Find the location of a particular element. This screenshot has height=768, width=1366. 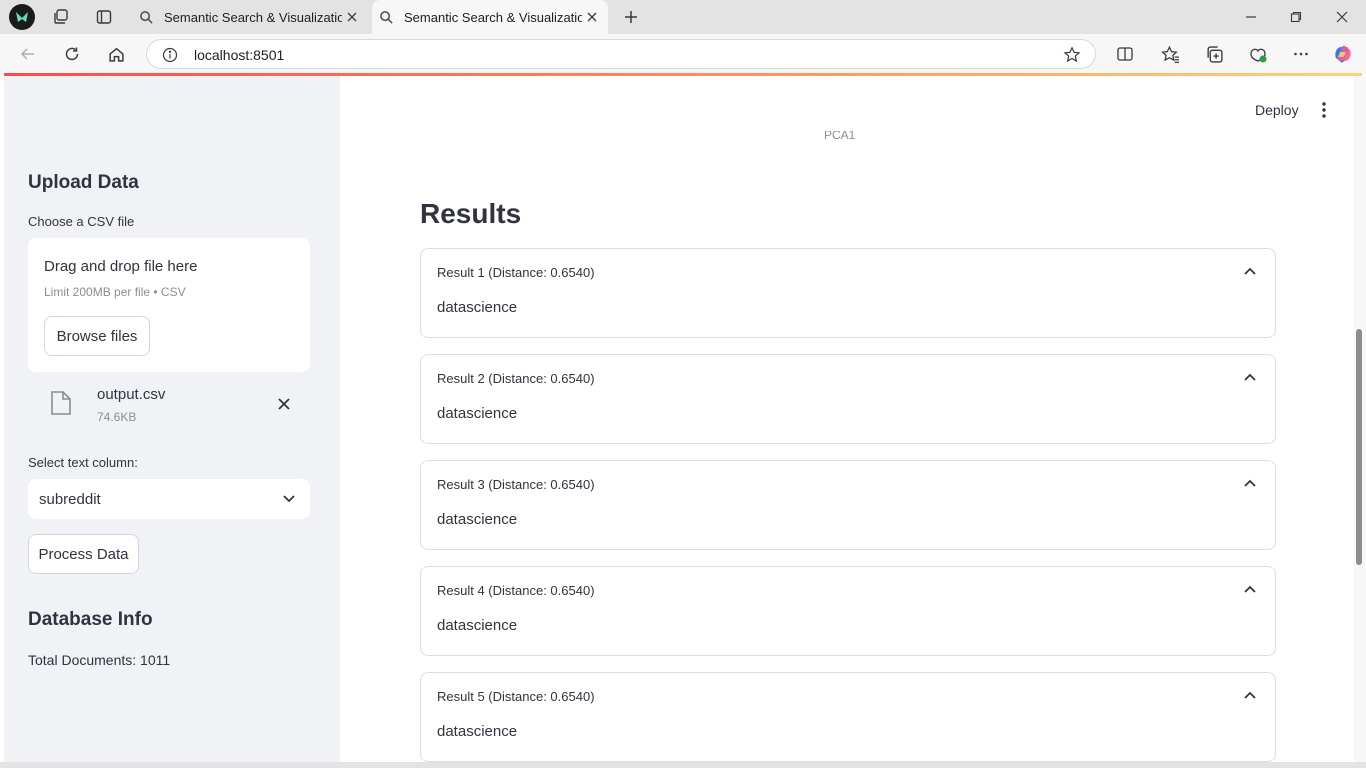

result-title: Result 1 (Distance: 0.6540) is located at coordinates (516, 272).